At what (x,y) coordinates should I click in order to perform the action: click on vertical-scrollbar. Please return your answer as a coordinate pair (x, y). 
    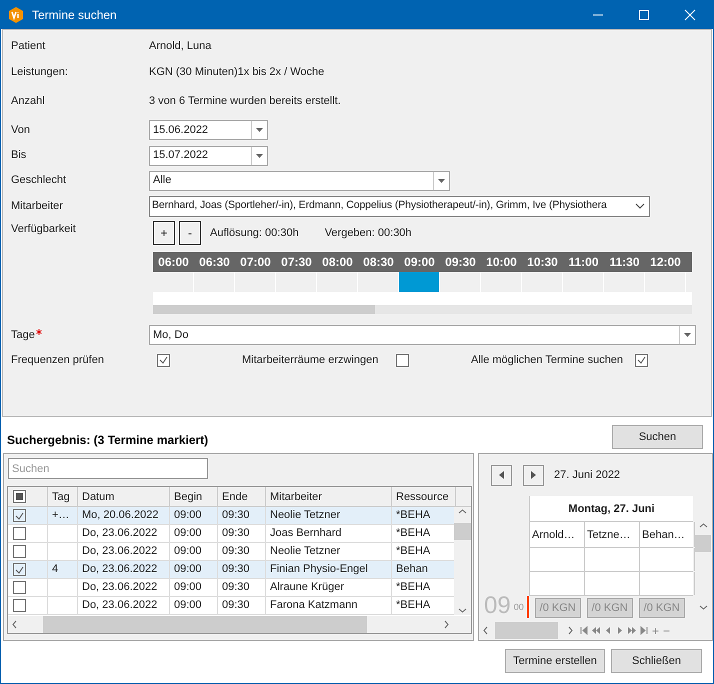
    Looking at the image, I should click on (462, 561).